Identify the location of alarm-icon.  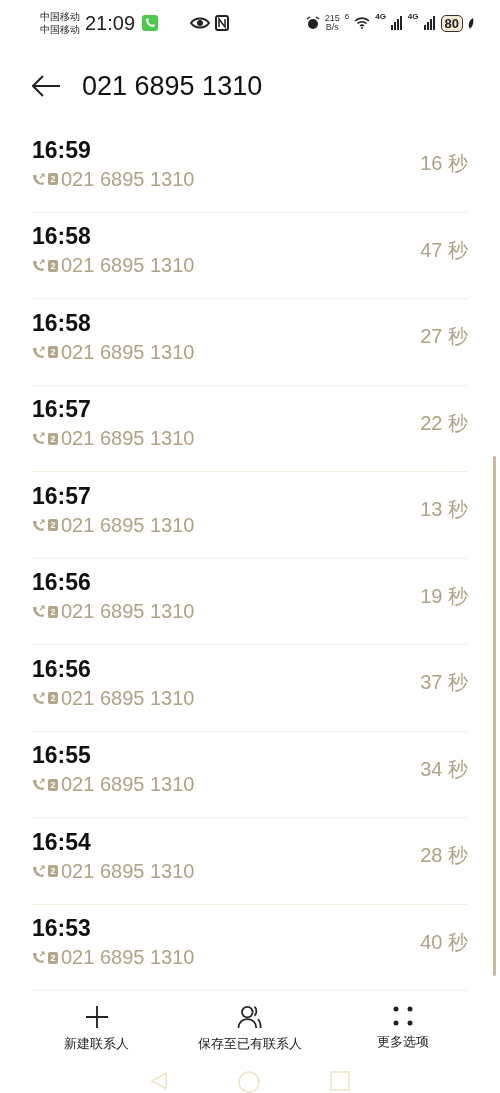
(312, 23).